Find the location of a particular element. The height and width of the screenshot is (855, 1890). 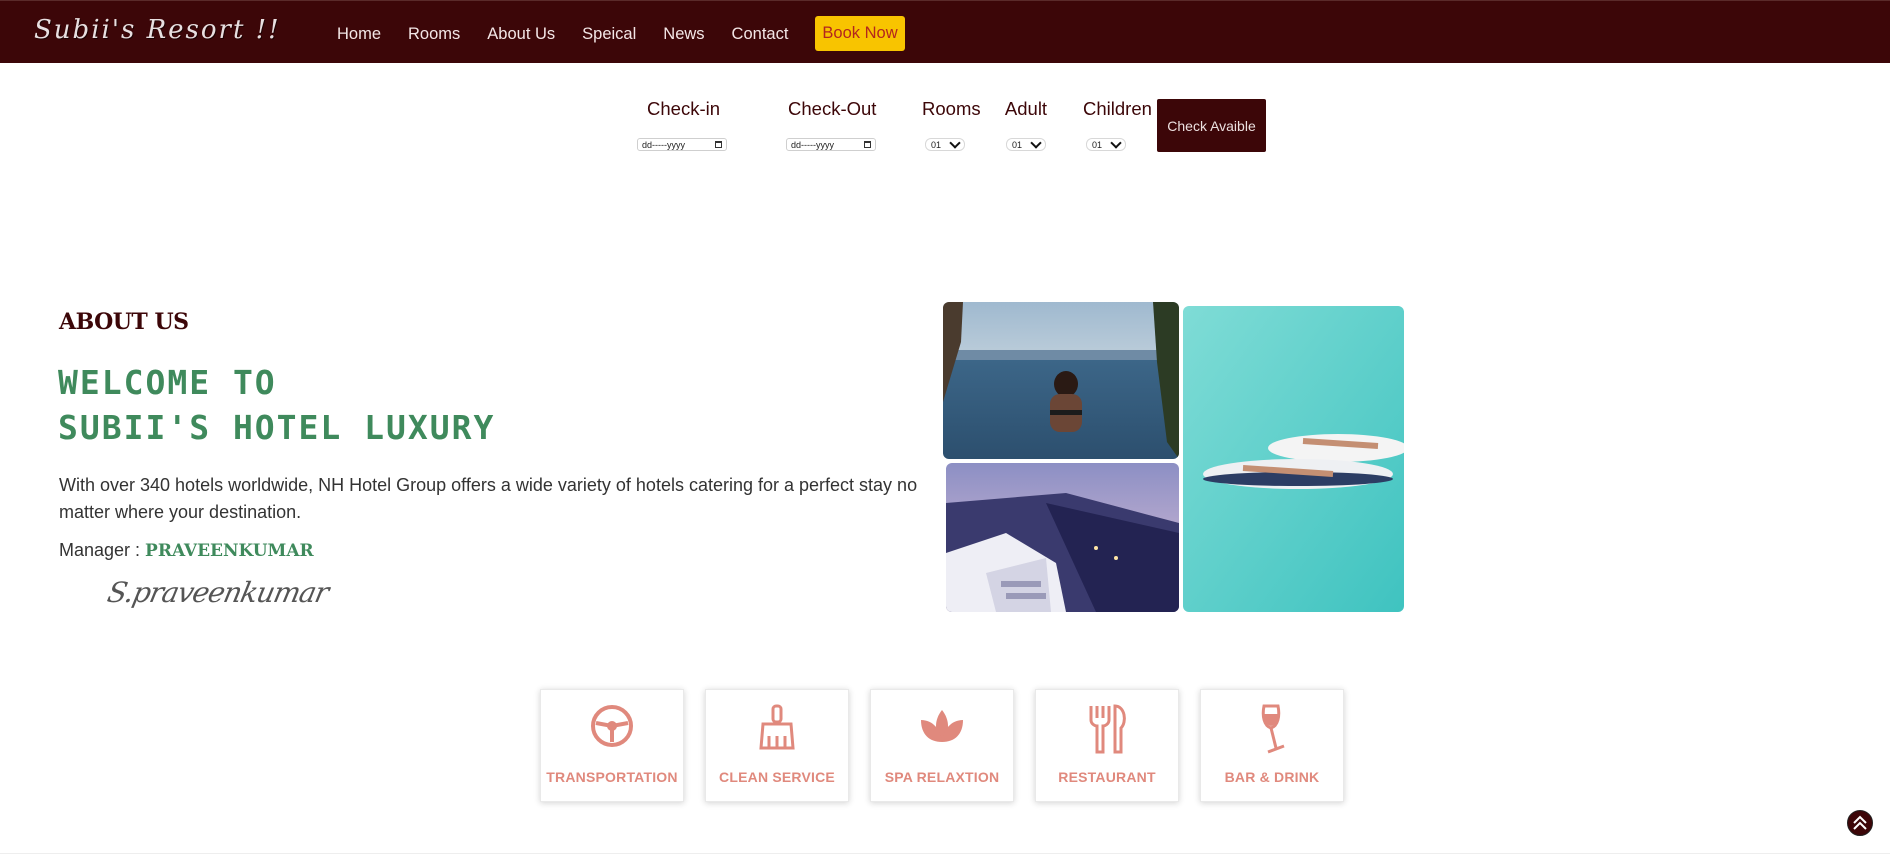

nav-link-rooms: Rooms is located at coordinates (434, 34).